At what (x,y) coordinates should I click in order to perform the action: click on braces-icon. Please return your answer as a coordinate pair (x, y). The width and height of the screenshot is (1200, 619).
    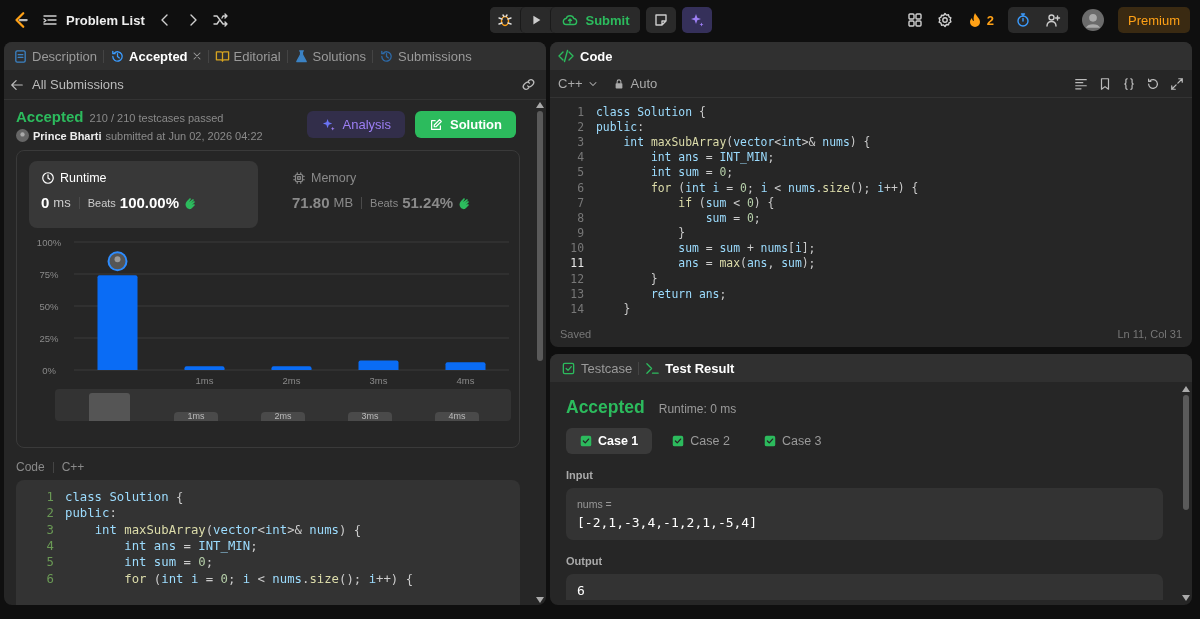
    Looking at the image, I should click on (1129, 83).